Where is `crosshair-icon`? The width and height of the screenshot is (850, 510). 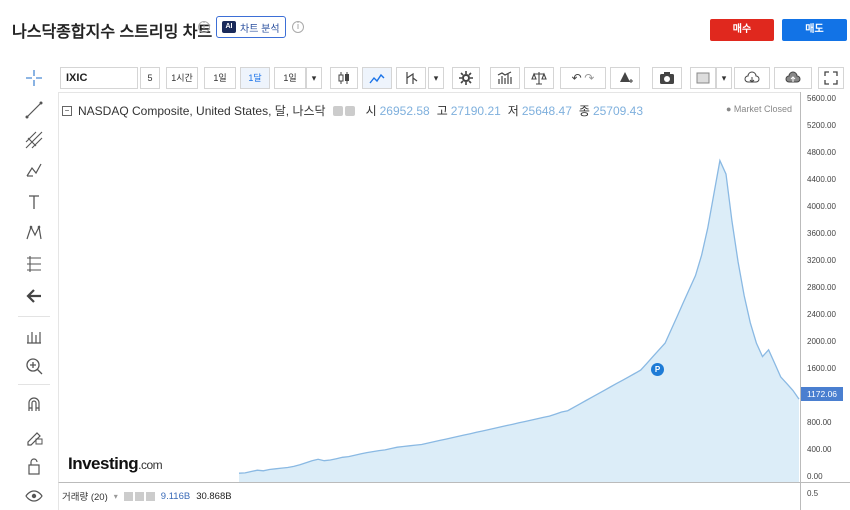 crosshair-icon is located at coordinates (34, 78).